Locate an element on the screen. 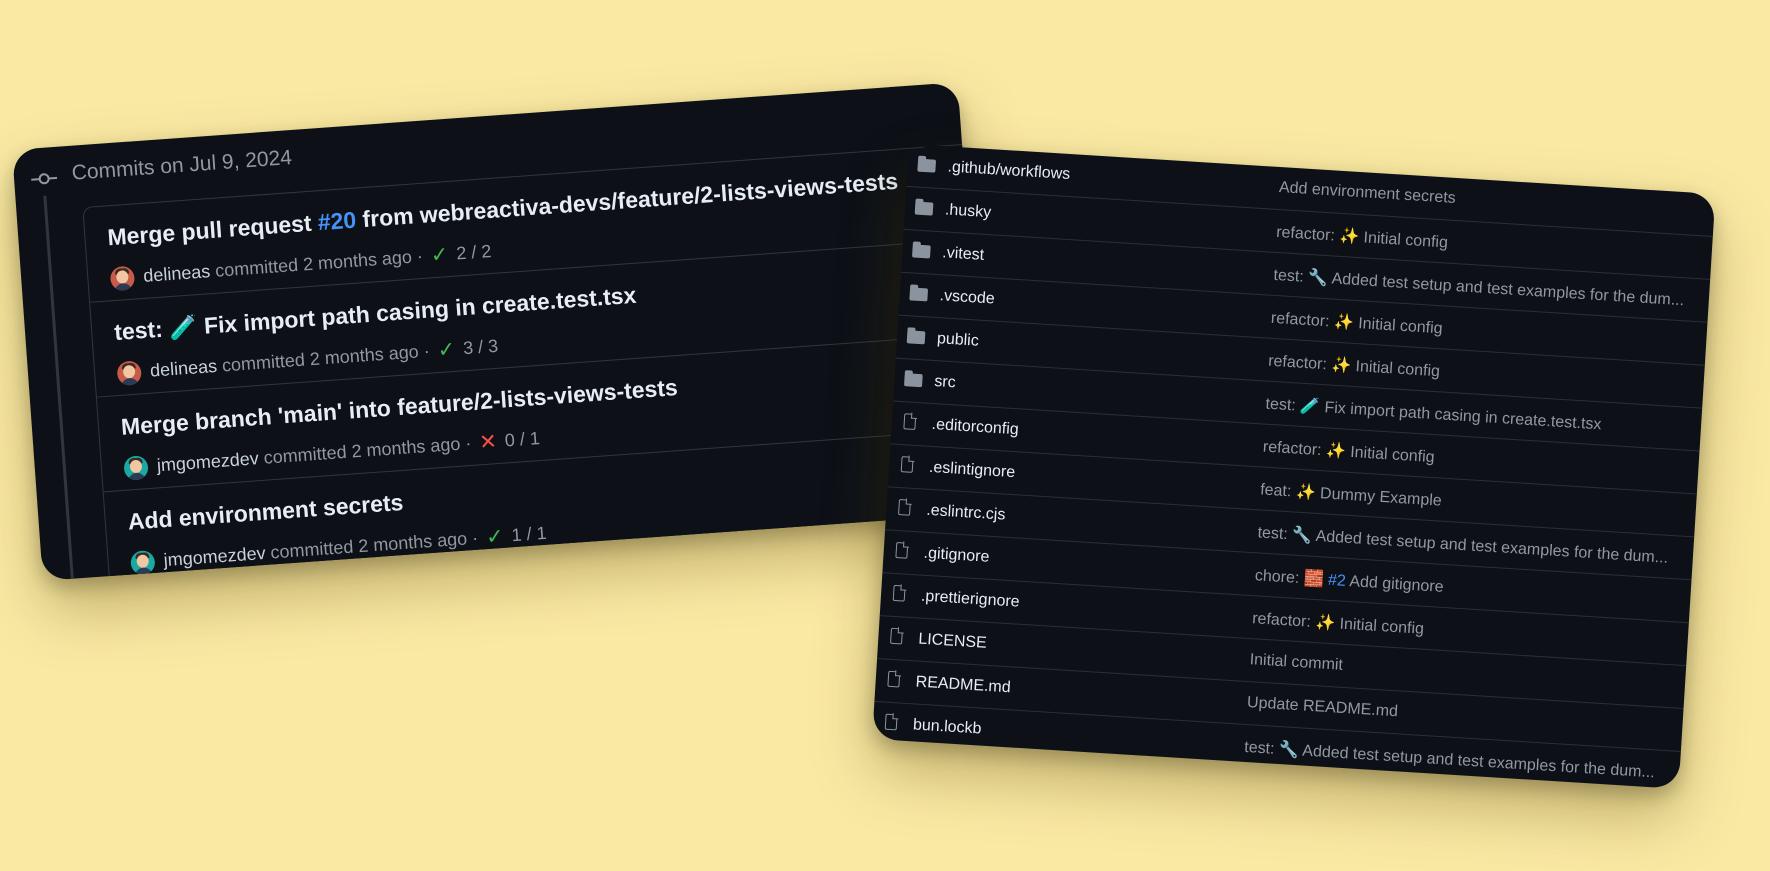 This screenshot has width=1770, height=871. checks-count: 0 / 1 is located at coordinates (522, 439).